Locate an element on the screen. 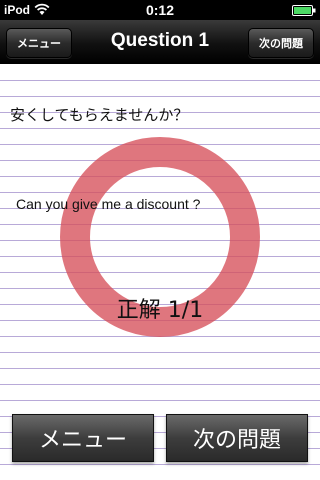  menu-button: メニュー is located at coordinates (83, 438).